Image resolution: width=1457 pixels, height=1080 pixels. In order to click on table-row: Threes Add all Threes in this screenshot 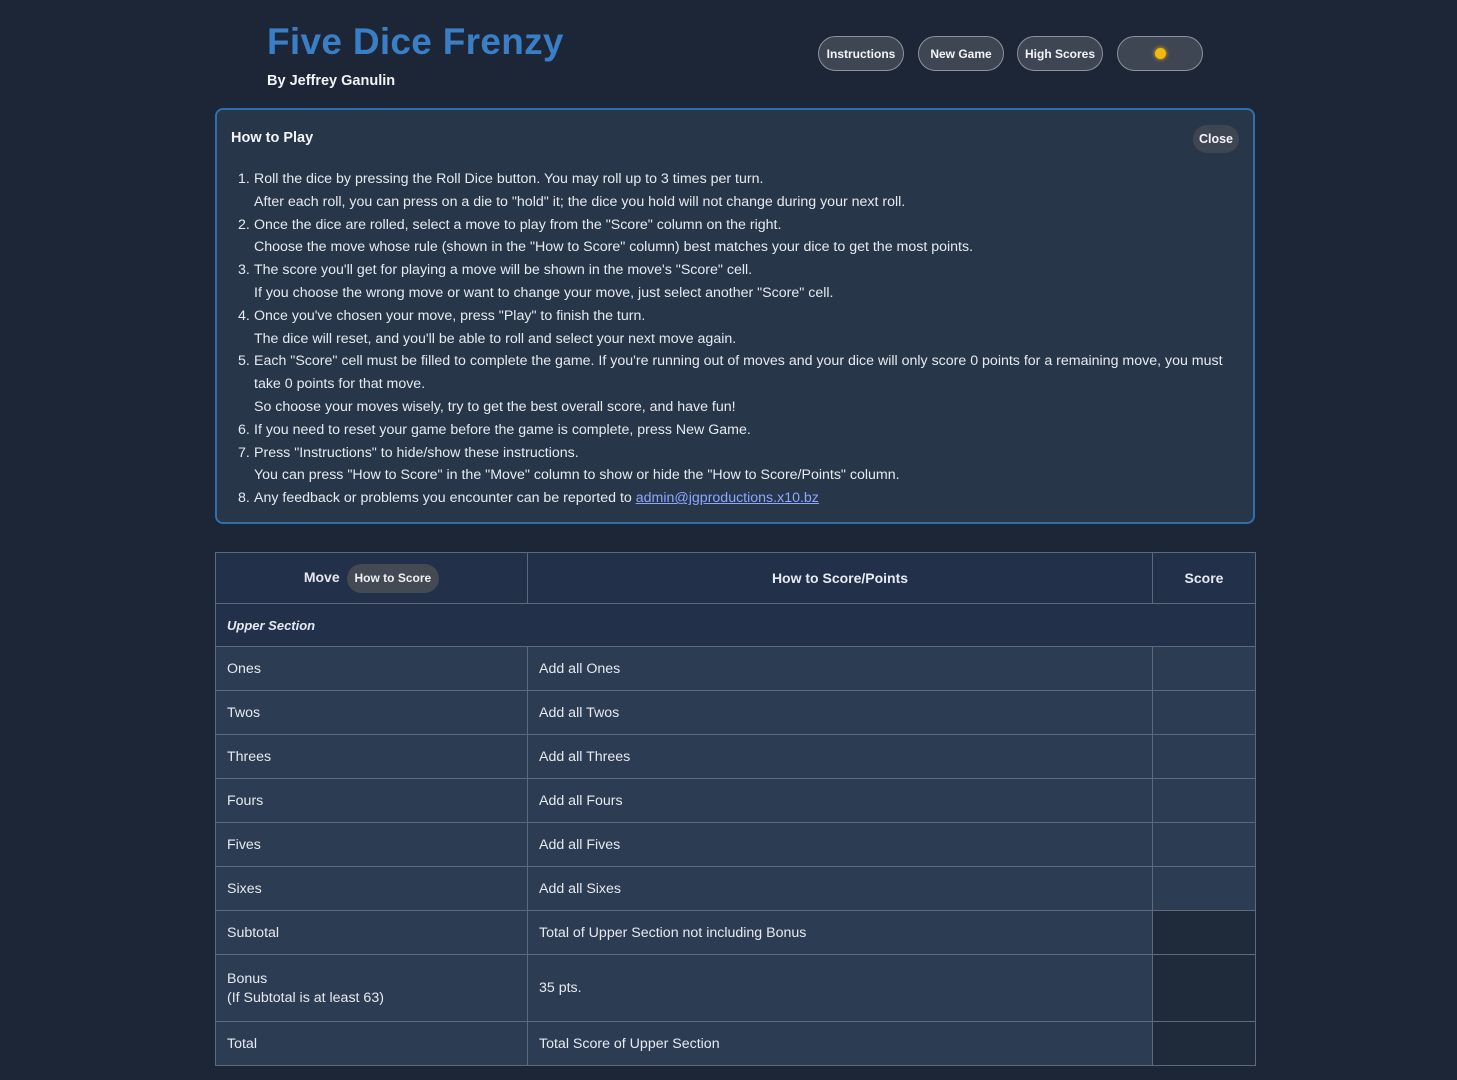, I will do `click(735, 756)`.